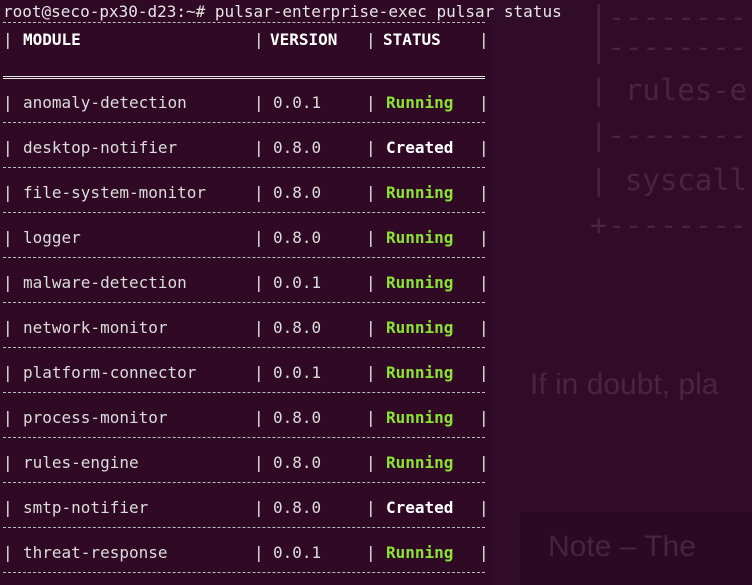  What do you see at coordinates (115, 192) in the screenshot?
I see `module-name: file-system-monitor` at bounding box center [115, 192].